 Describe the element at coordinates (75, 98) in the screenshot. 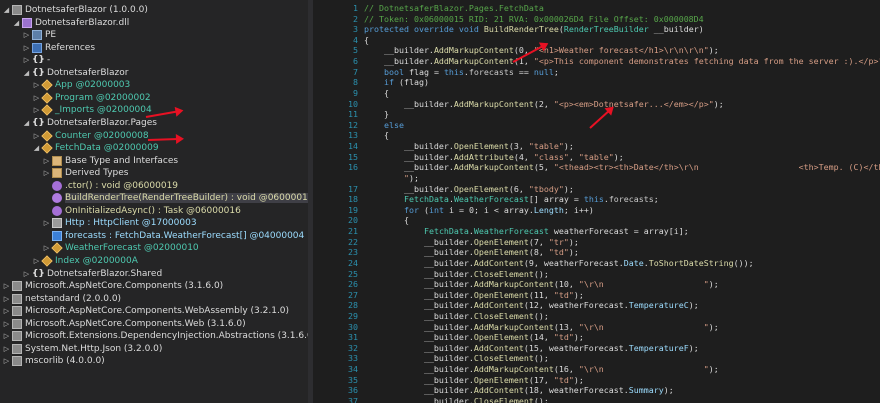

I see `tree-node: ▷ Program @02000002` at that location.